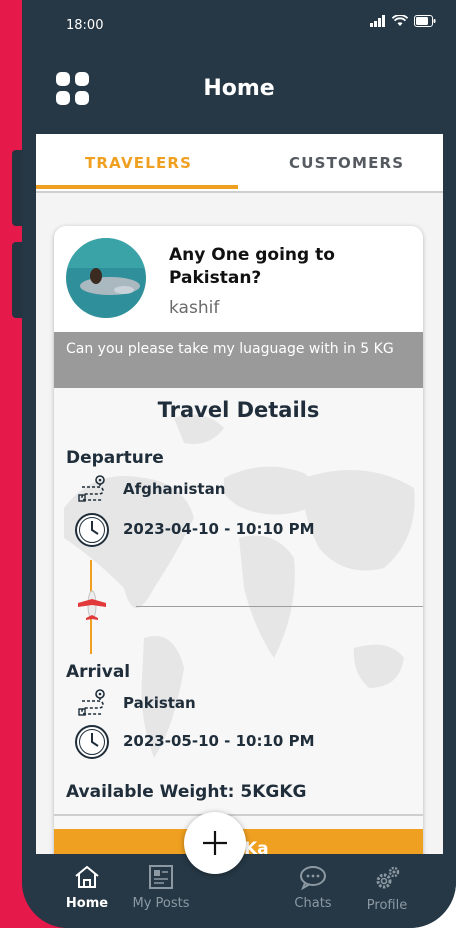 The width and height of the screenshot is (456, 928). Describe the element at coordinates (174, 489) in the screenshot. I see `departure-location: Afghanistan` at that location.